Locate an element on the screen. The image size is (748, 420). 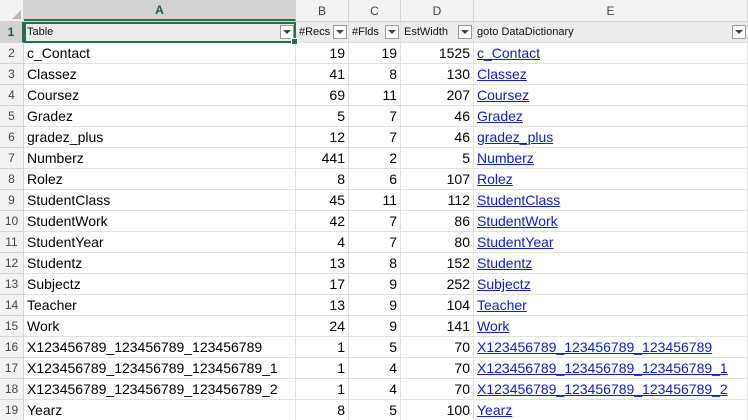
cell-table-name: Coursez is located at coordinates (160, 95).